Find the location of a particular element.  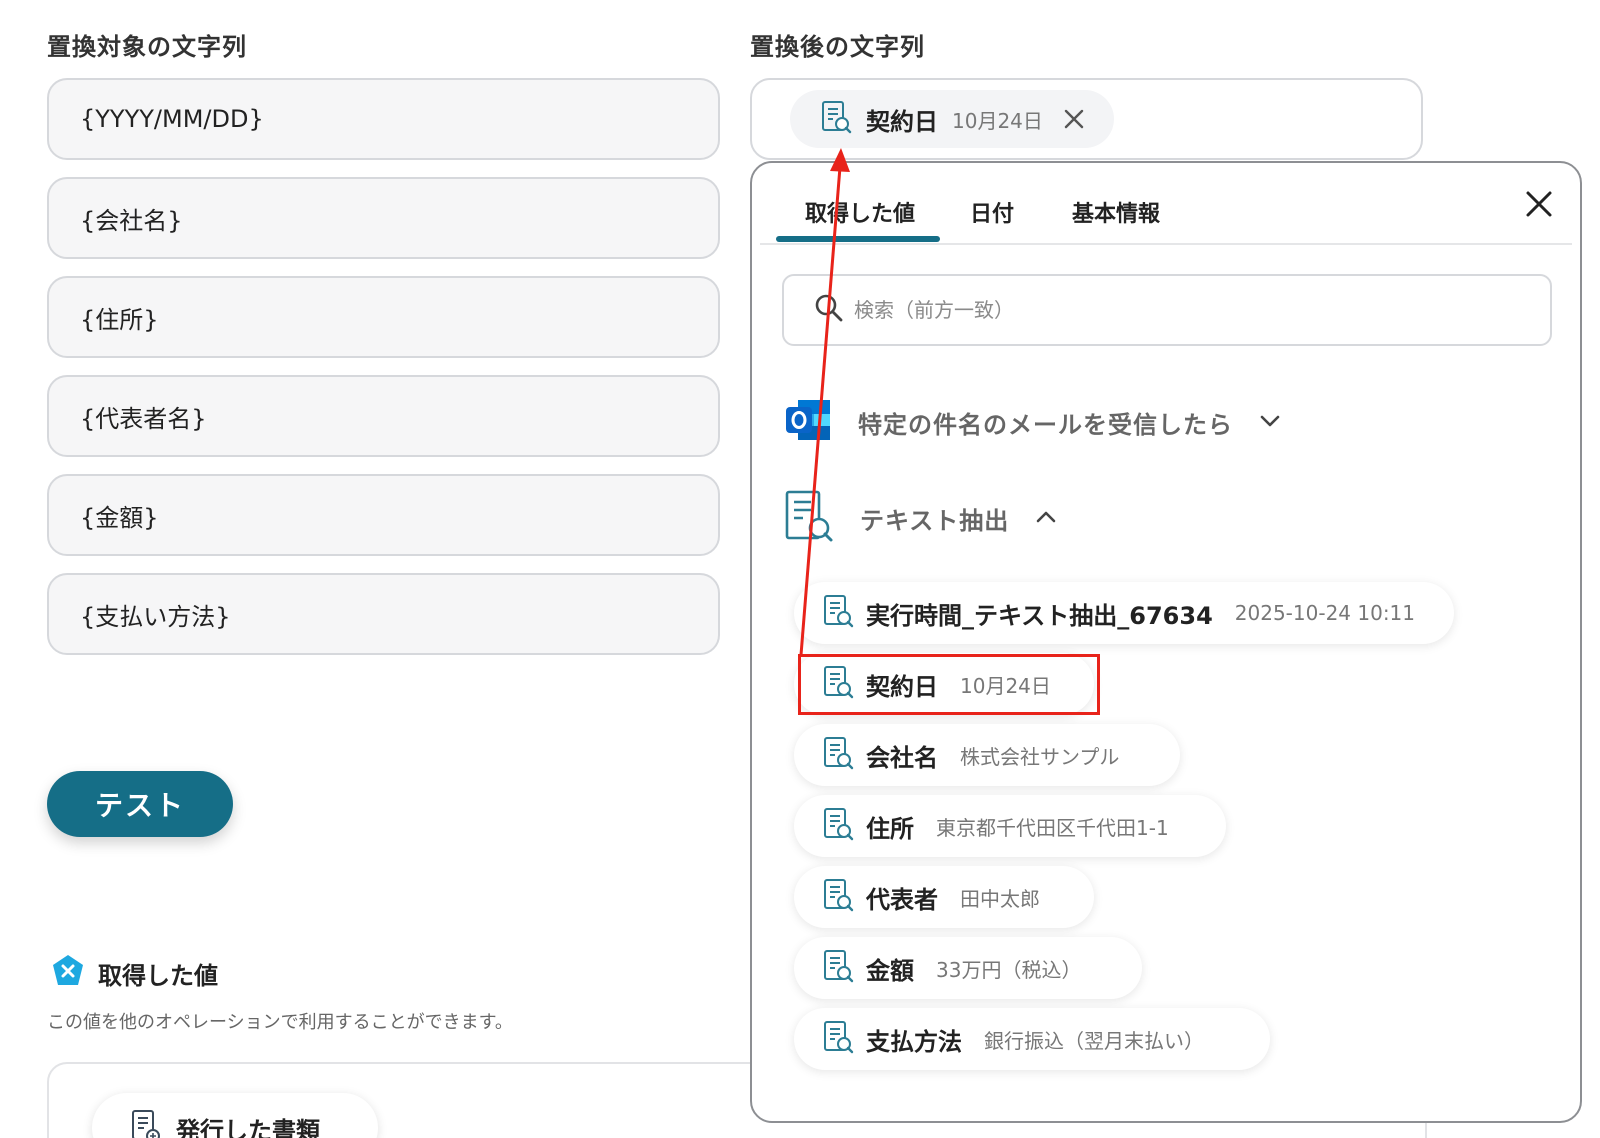

value-item-label: 契約日 is located at coordinates (902, 686).